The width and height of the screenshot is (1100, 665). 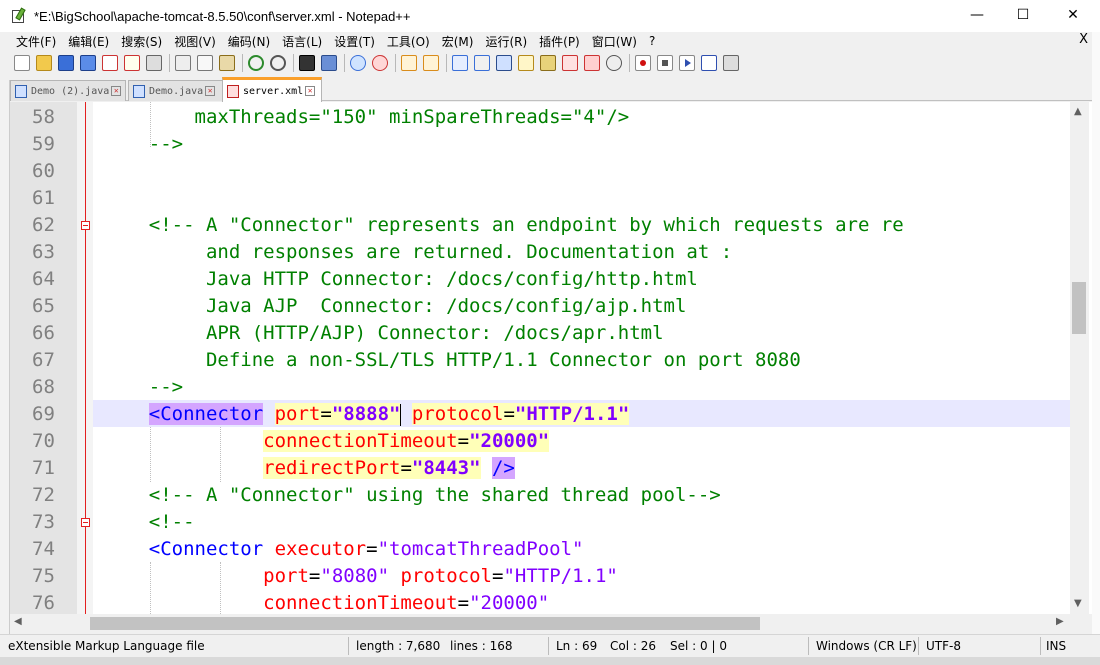 What do you see at coordinates (21, 91) in the screenshot?
I see `java-file-icon` at bounding box center [21, 91].